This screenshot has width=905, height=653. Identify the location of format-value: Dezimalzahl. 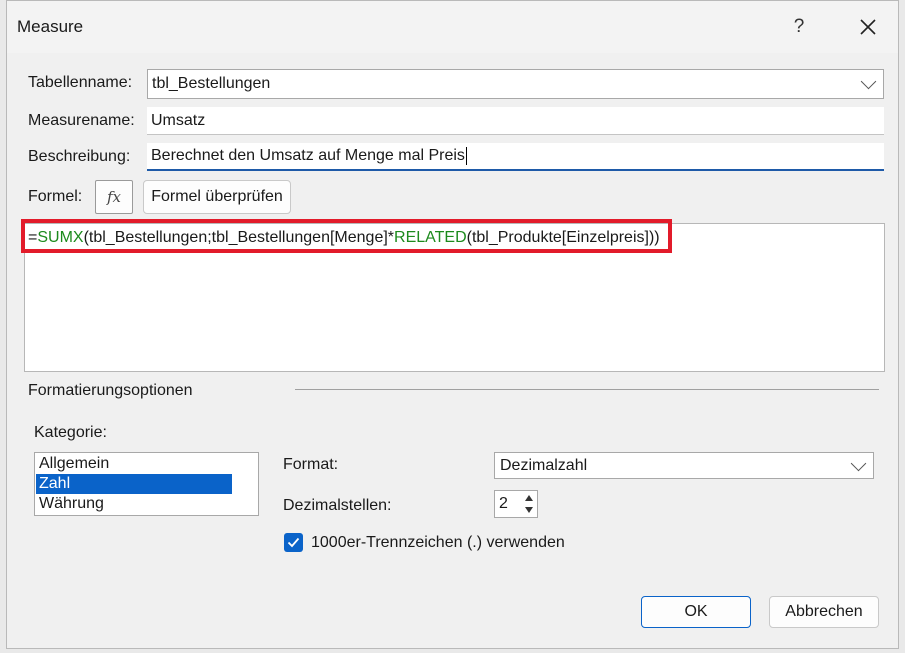
(544, 465).